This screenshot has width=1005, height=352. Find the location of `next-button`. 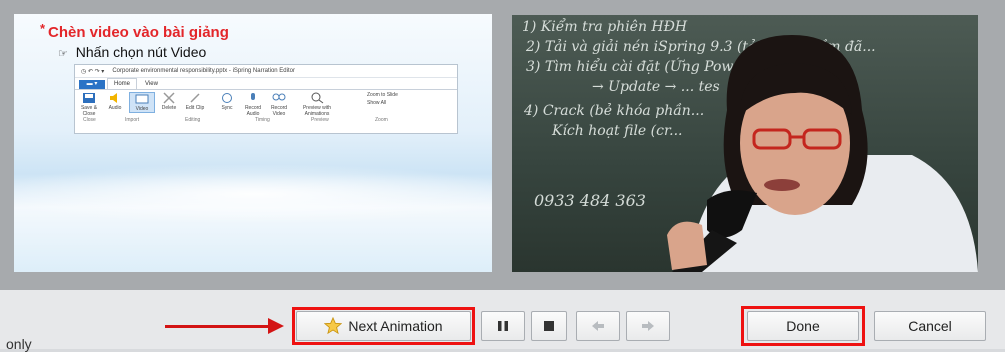

next-button is located at coordinates (648, 326).